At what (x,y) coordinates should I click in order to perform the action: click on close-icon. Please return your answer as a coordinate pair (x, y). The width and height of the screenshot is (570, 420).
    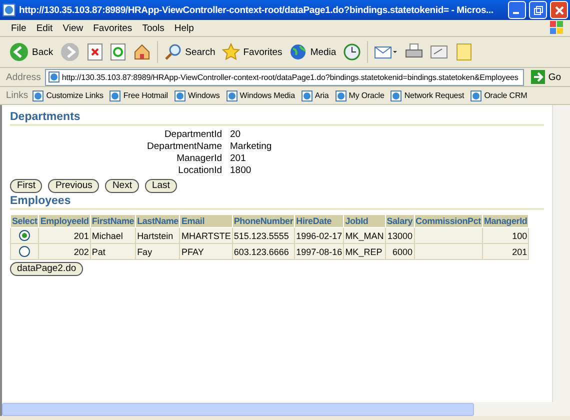
    Looking at the image, I should click on (559, 10).